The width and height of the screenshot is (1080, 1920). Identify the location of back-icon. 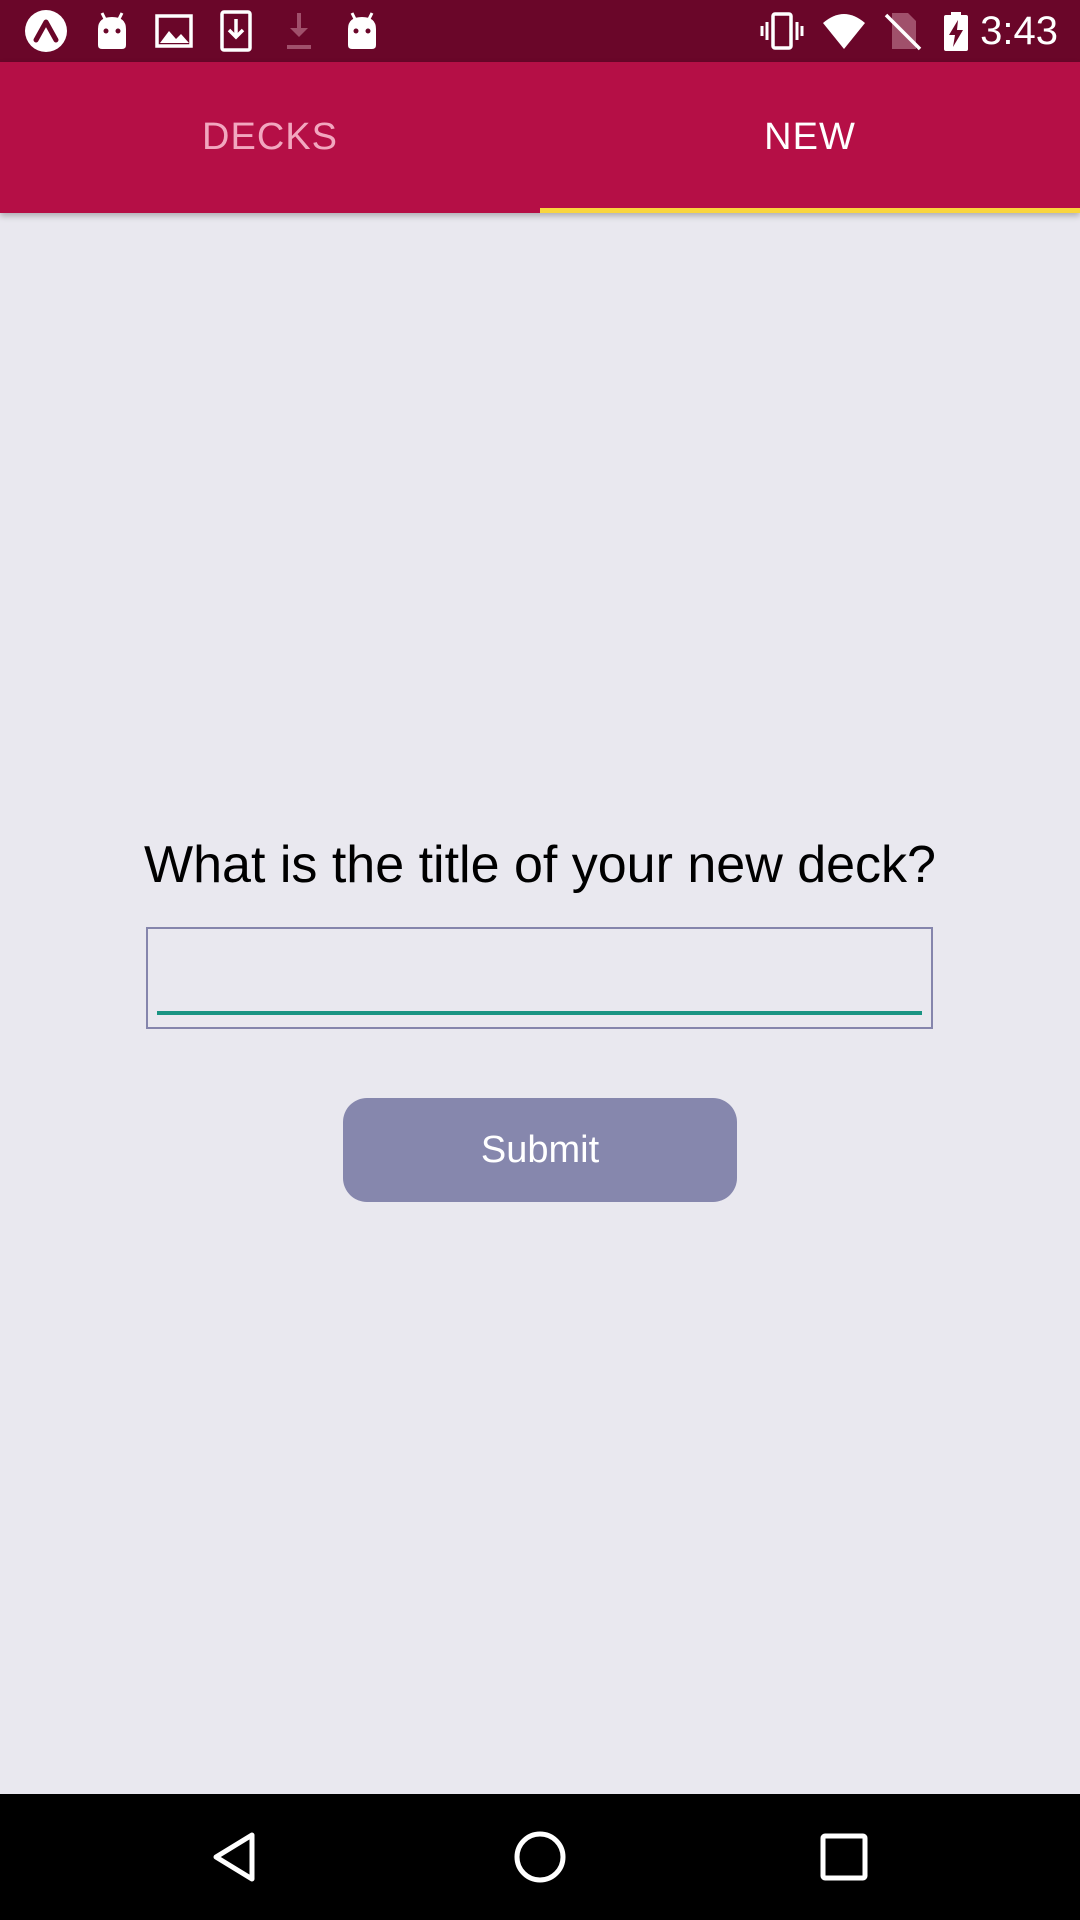
(236, 1857).